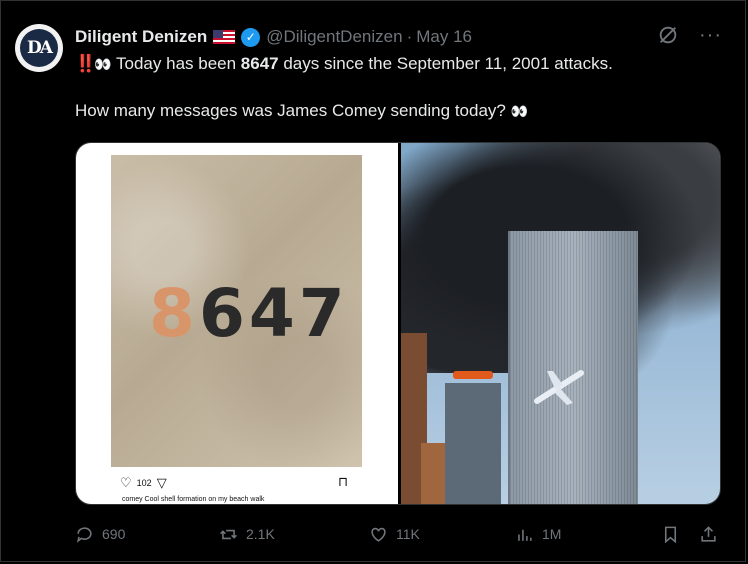 The width and height of the screenshot is (748, 564). What do you see at coordinates (84, 534) in the screenshot?
I see `reply-icon` at bounding box center [84, 534].